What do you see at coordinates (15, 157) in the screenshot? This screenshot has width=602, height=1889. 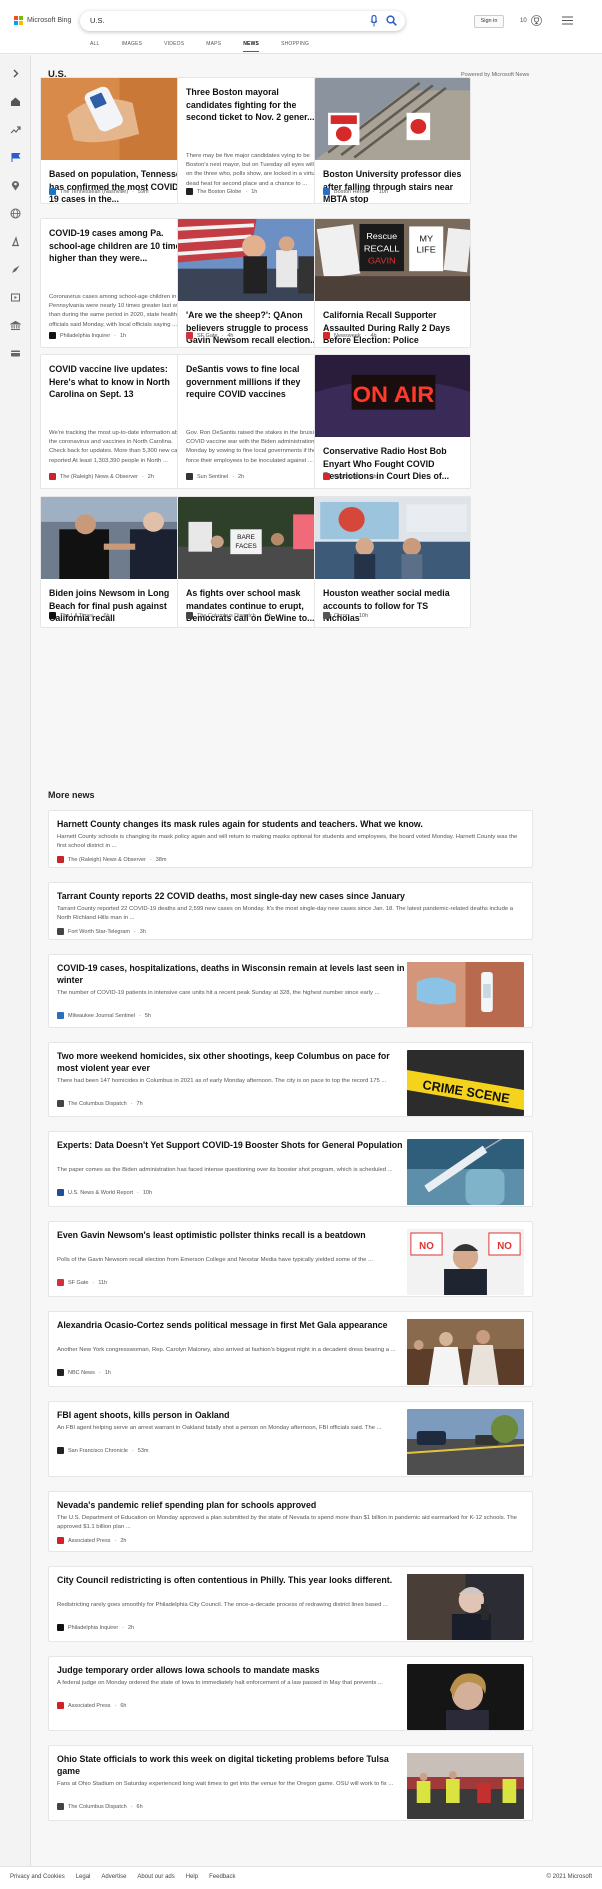 I see `us-flag-icon` at bounding box center [15, 157].